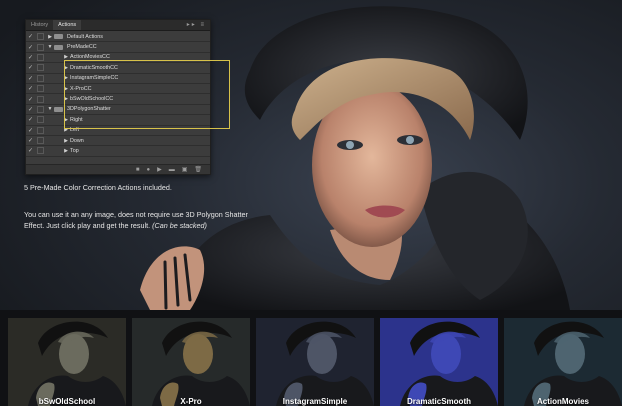 The width and height of the screenshot is (622, 406). Describe the element at coordinates (118, 169) in the screenshot. I see `panel-footer-toolbar: ■ ● ▶ ▬ ▣ 🗑` at that location.